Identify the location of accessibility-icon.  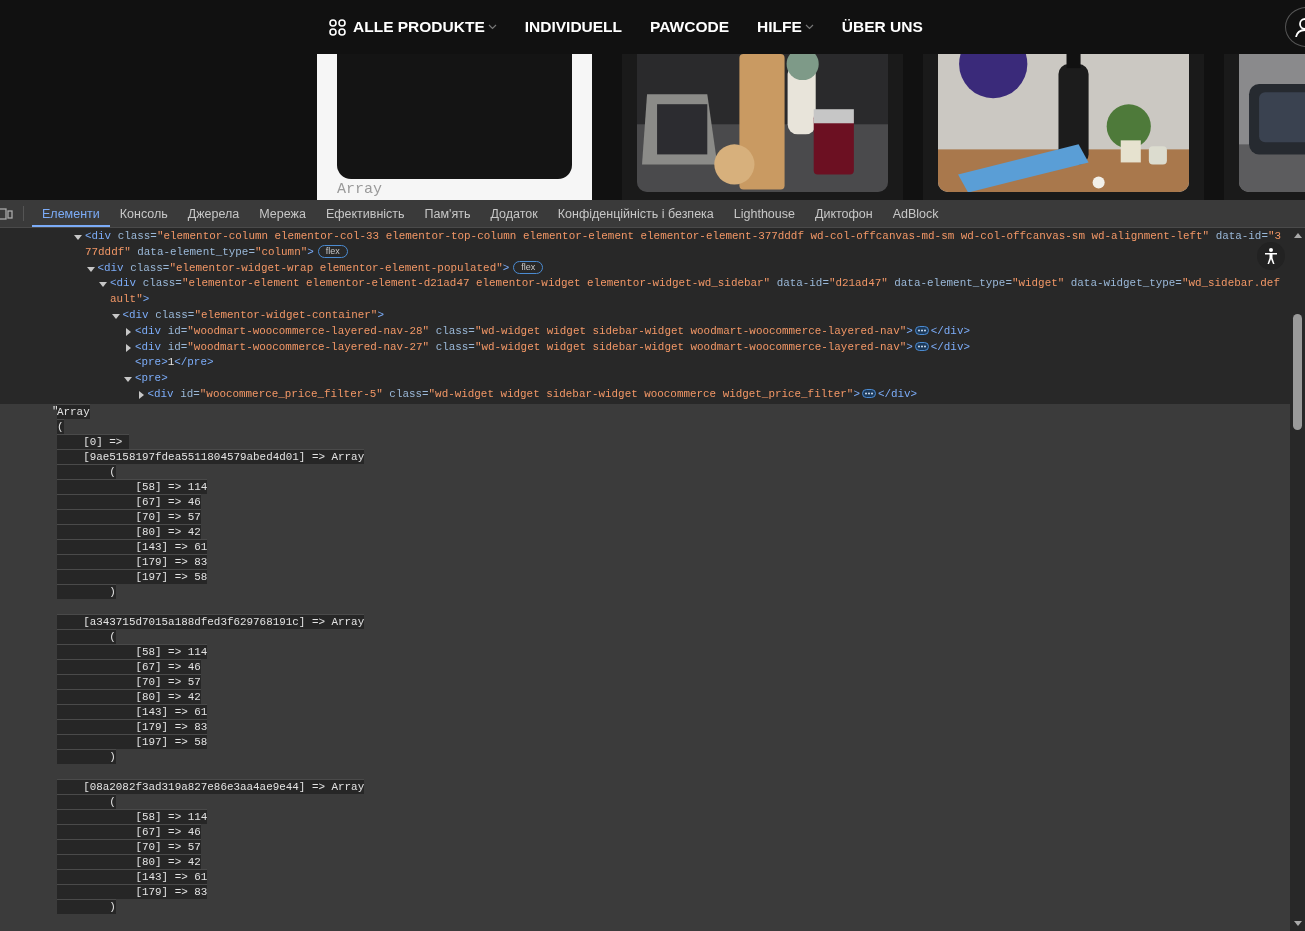
(1271, 256).